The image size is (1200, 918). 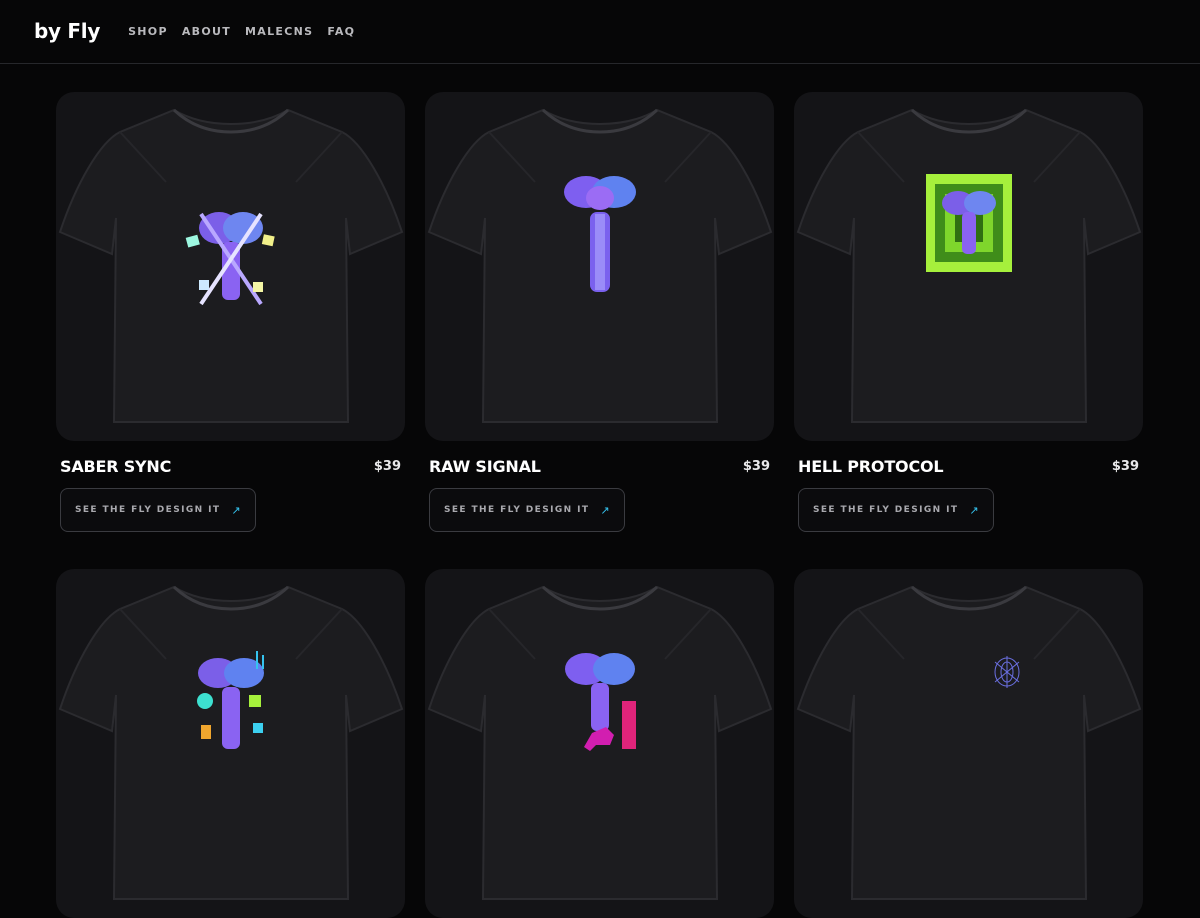 I want to click on product-name: RAW SIGNAL, so click(x=485, y=466).